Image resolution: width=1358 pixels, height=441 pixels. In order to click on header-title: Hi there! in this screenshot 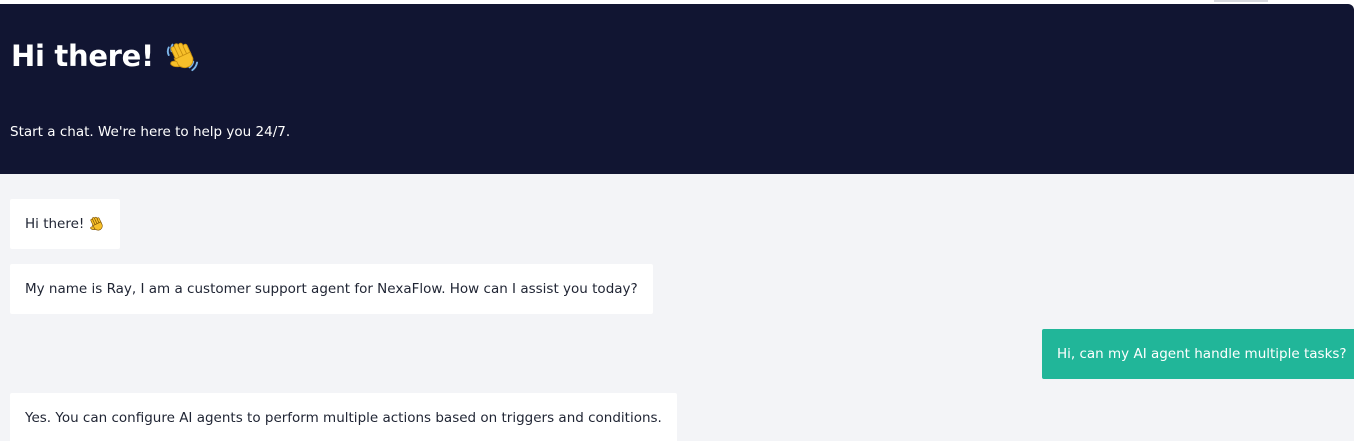, I will do `click(104, 56)`.